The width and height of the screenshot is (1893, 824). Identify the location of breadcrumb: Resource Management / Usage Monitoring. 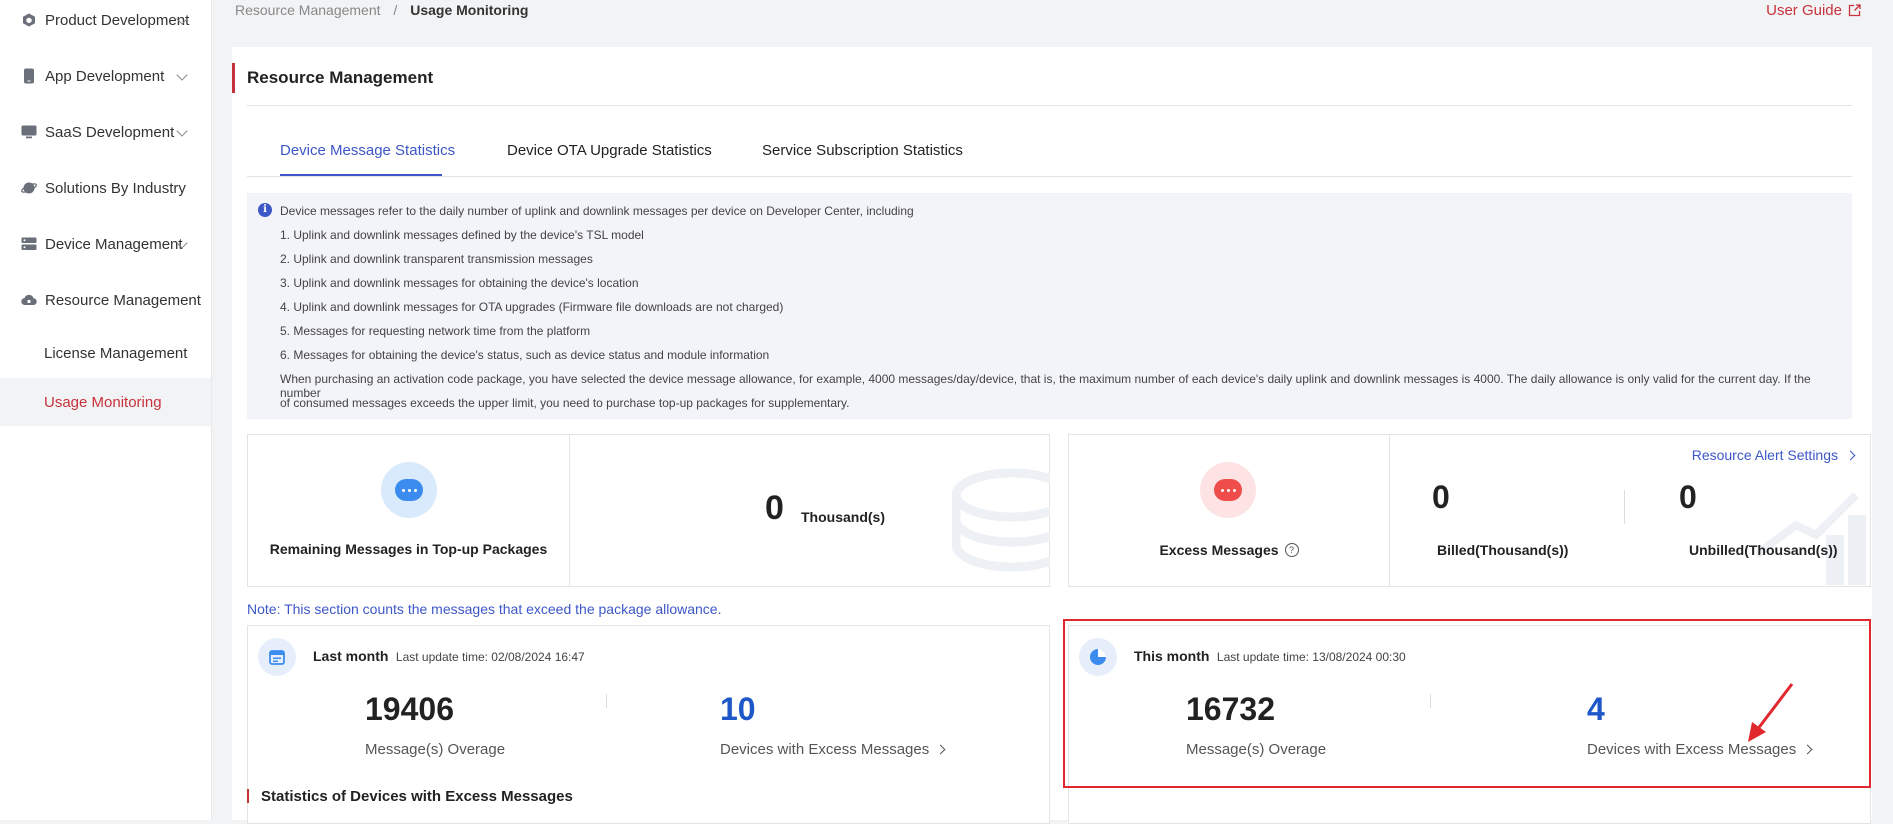
(381, 10).